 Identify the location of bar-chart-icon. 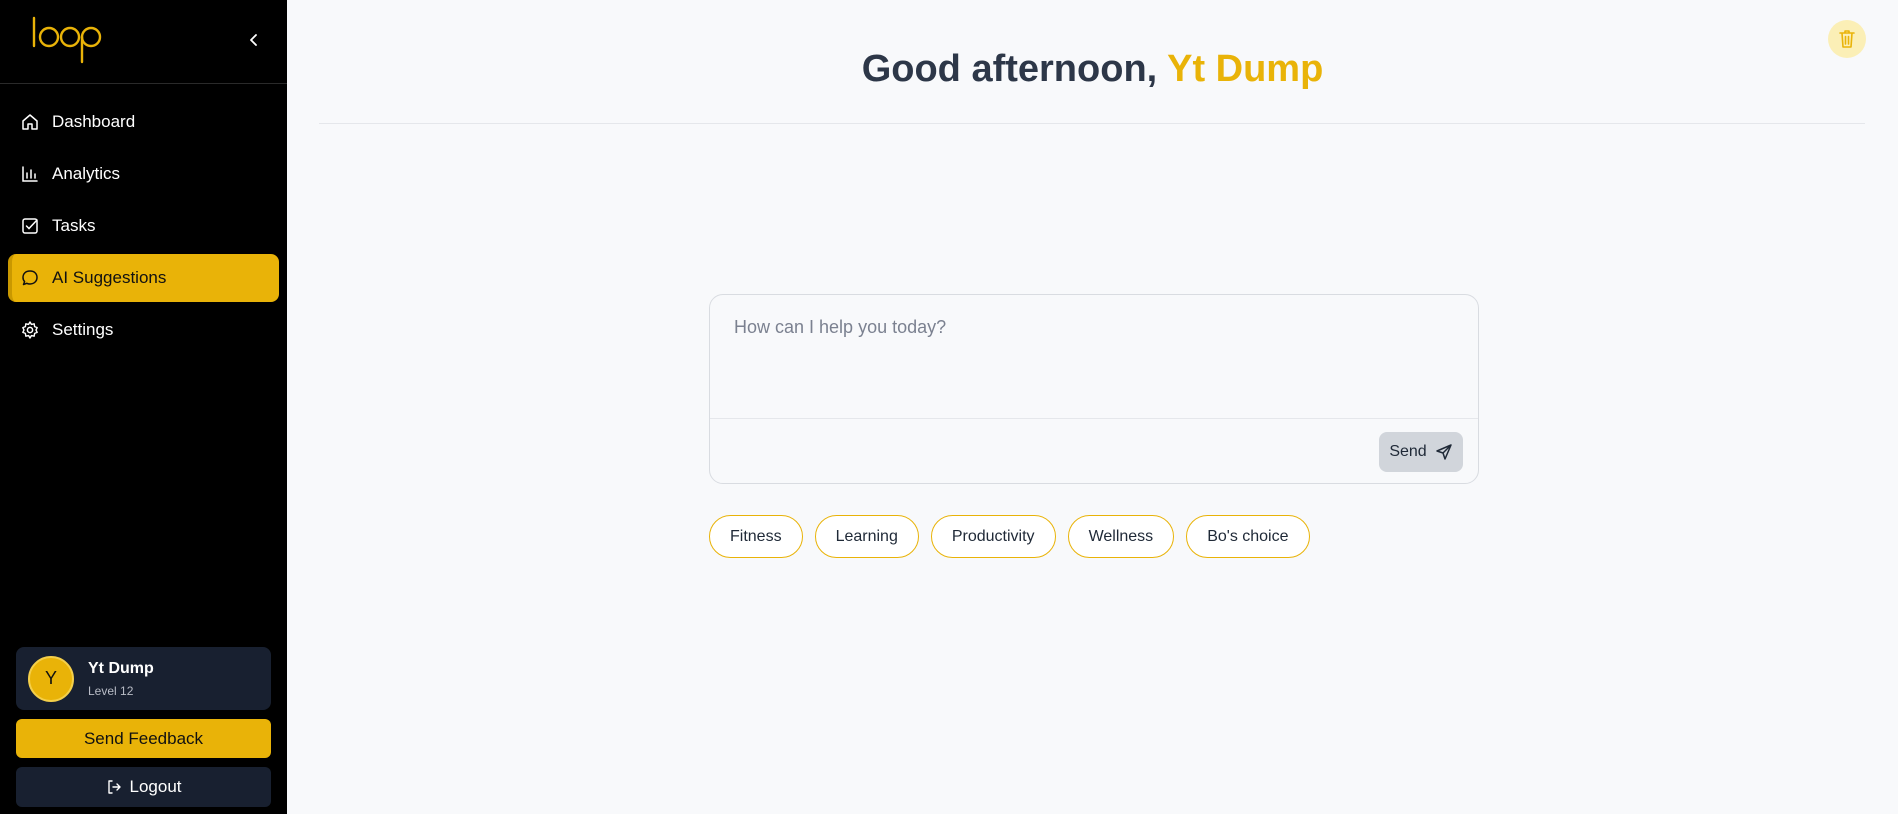
(30, 174).